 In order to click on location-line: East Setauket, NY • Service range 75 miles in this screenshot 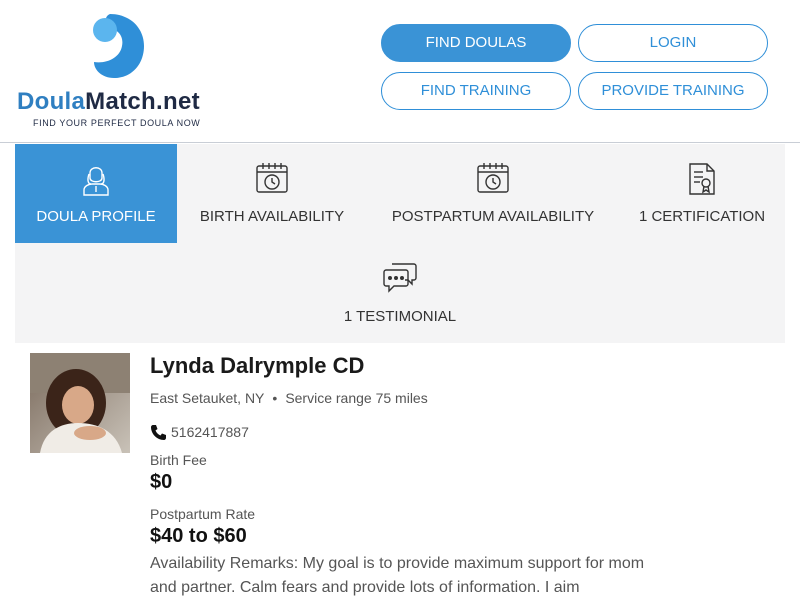, I will do `click(289, 398)`.